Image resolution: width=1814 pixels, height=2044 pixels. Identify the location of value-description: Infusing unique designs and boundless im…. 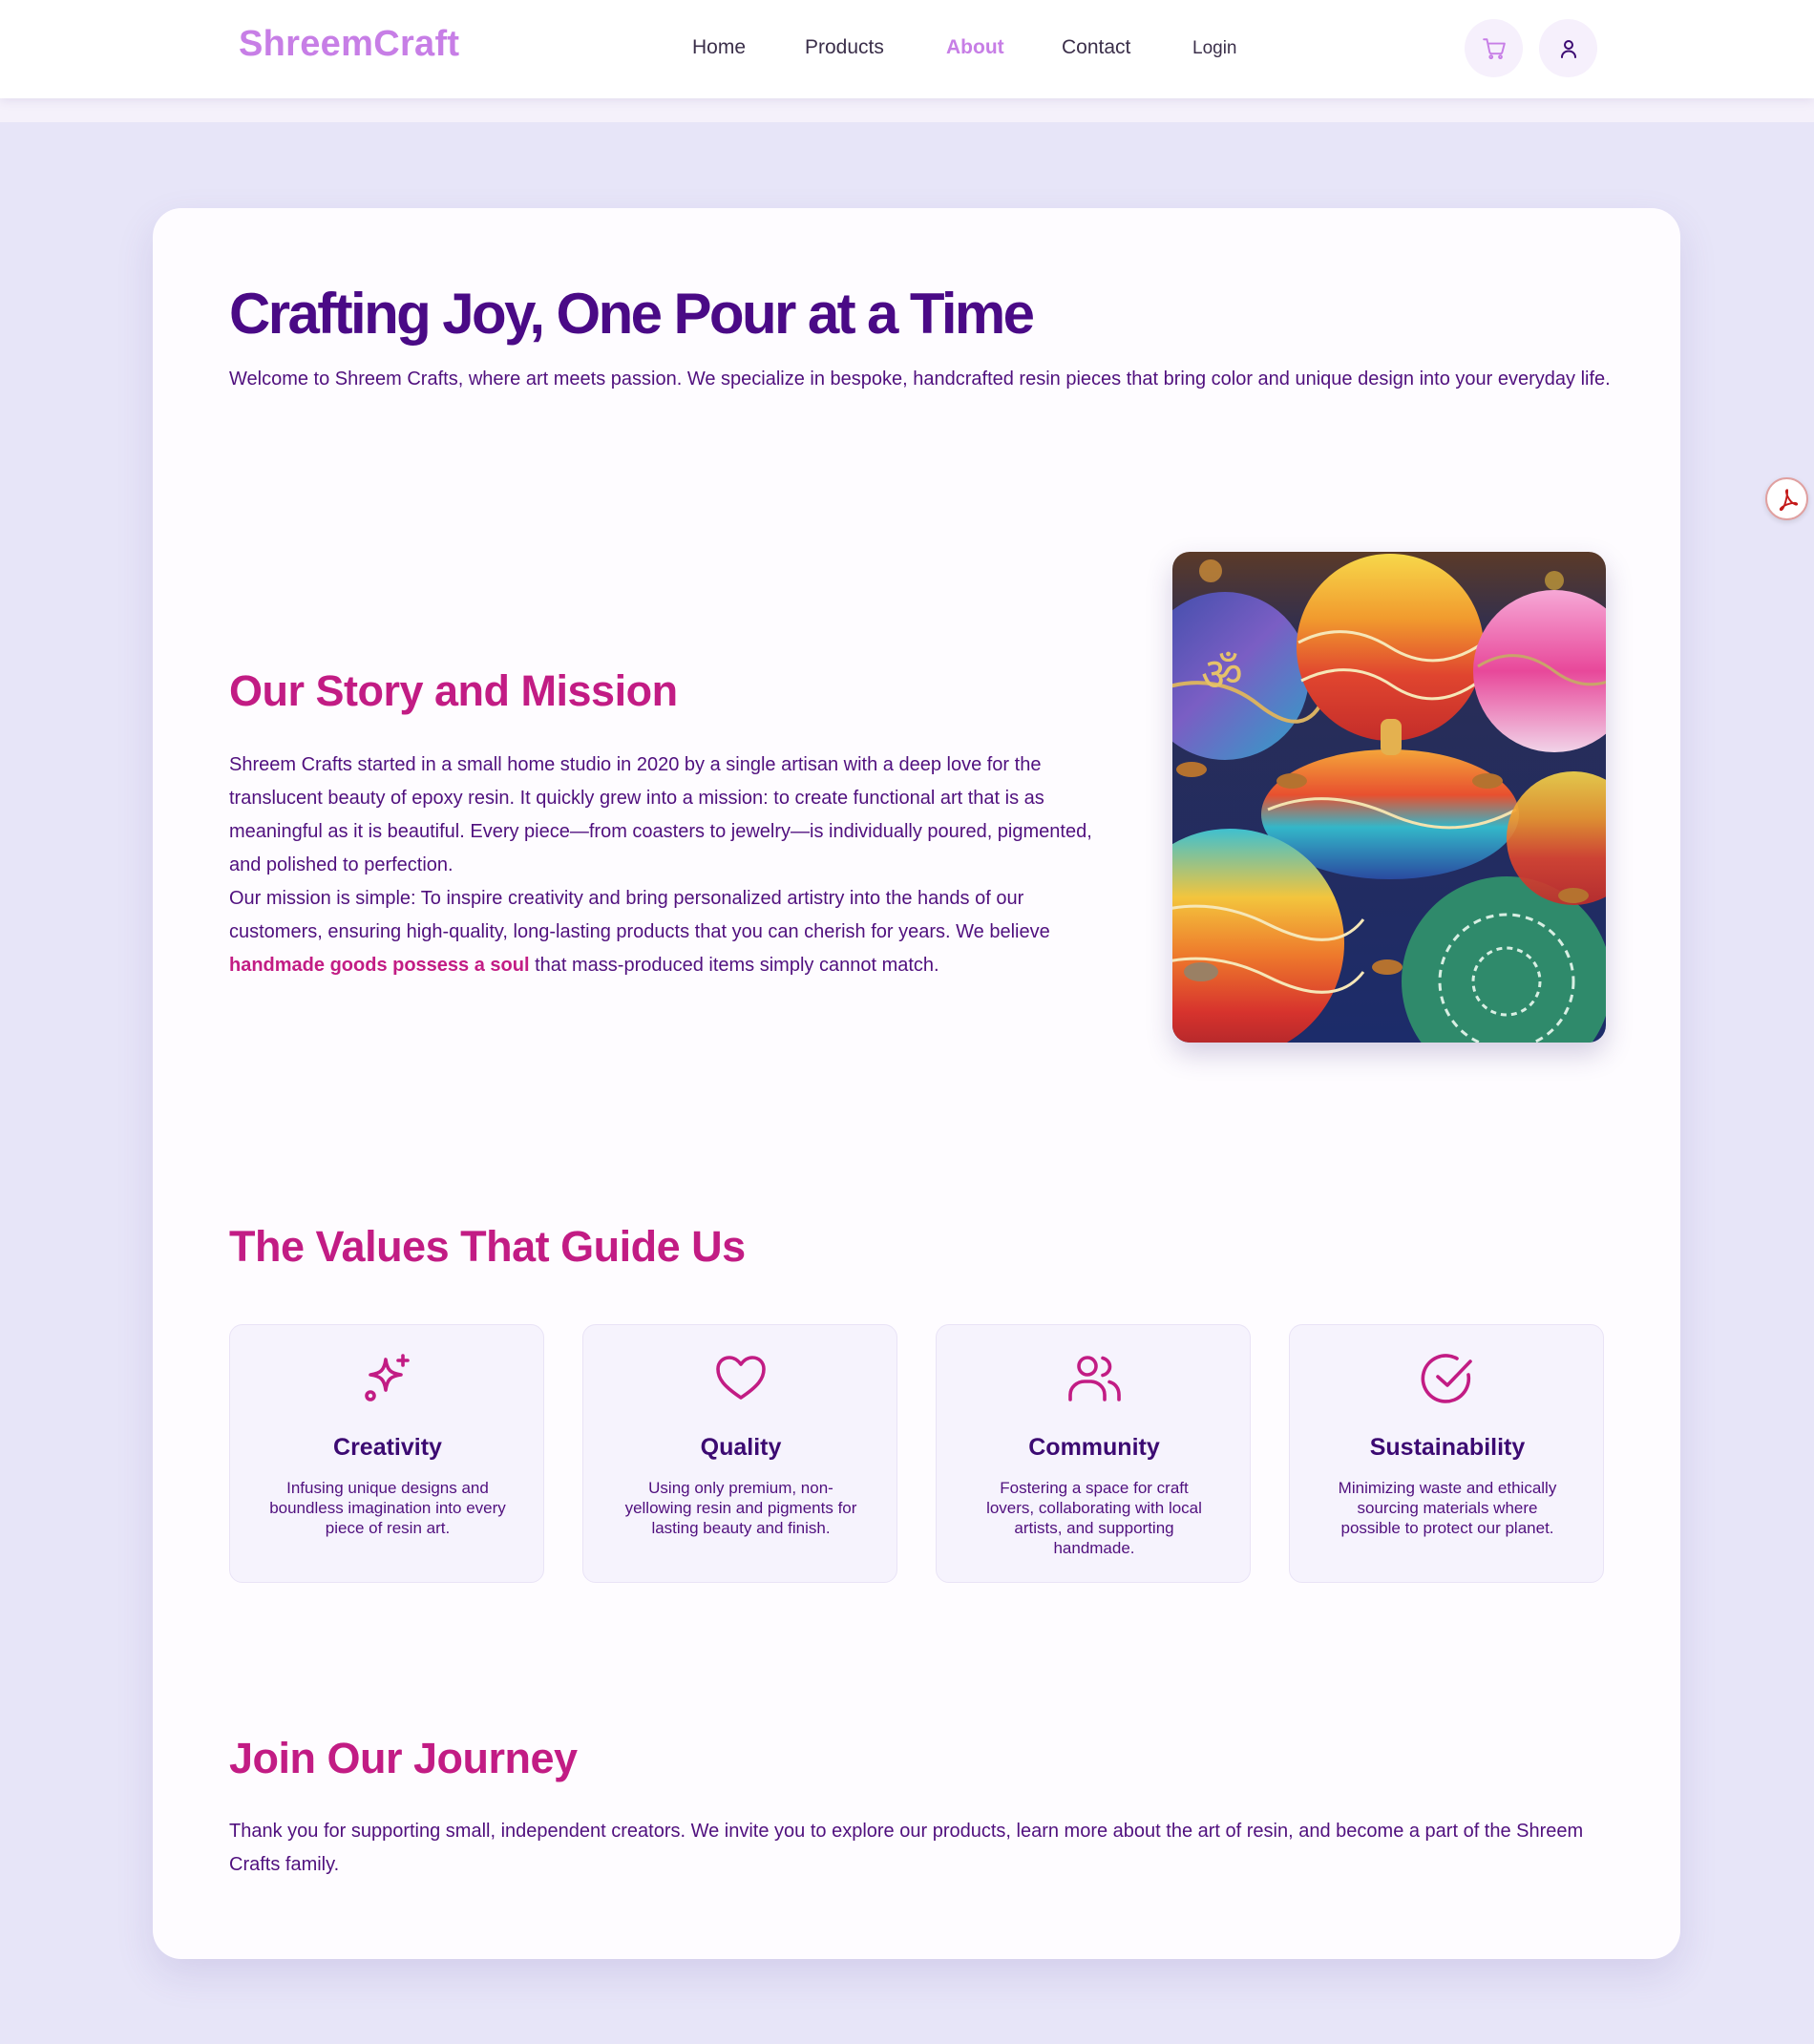
(388, 1508).